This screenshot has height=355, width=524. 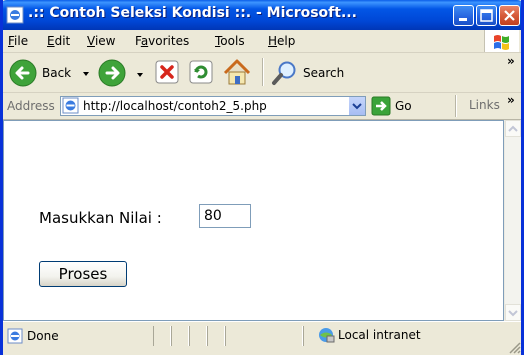 I want to click on windows-logo-icon, so click(x=501, y=42).